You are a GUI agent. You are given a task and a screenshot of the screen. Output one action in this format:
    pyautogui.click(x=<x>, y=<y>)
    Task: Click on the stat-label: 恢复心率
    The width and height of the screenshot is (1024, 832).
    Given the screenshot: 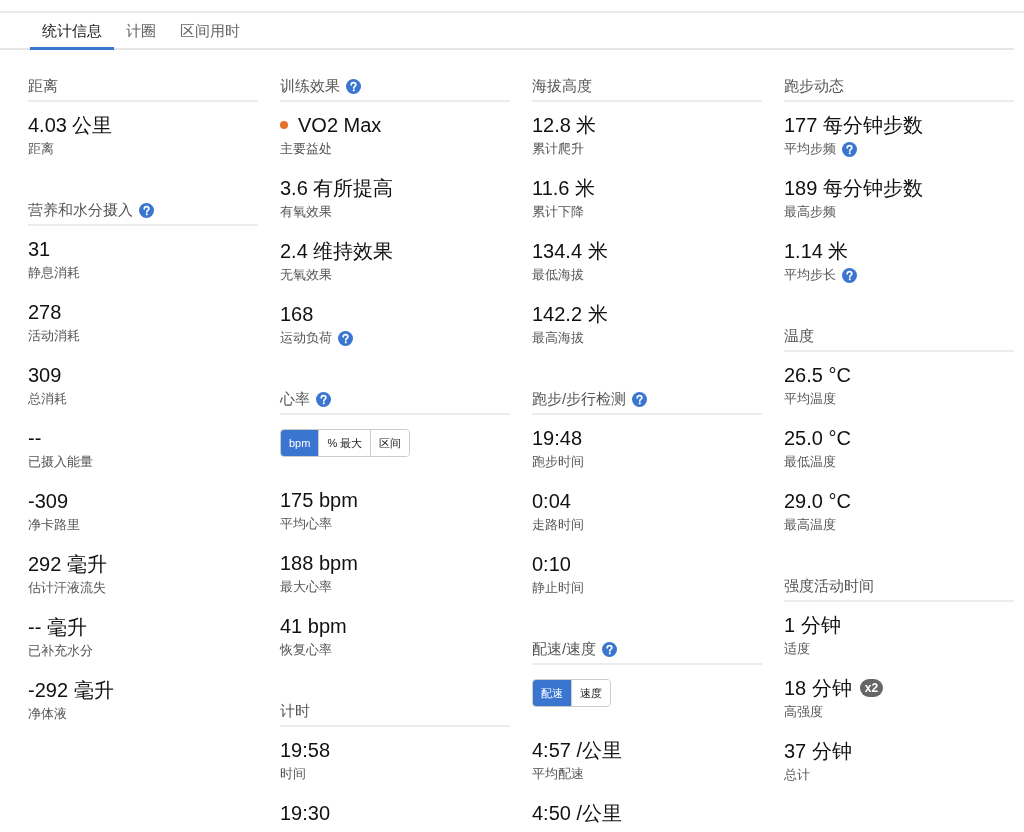 What is the action you would take?
    pyautogui.click(x=306, y=650)
    